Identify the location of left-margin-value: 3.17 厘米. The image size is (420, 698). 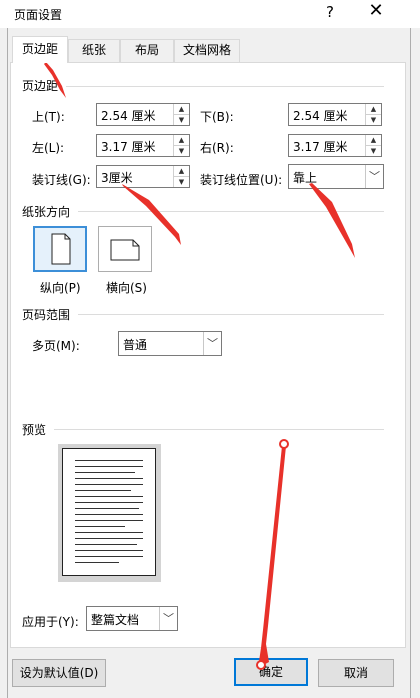
(128, 147).